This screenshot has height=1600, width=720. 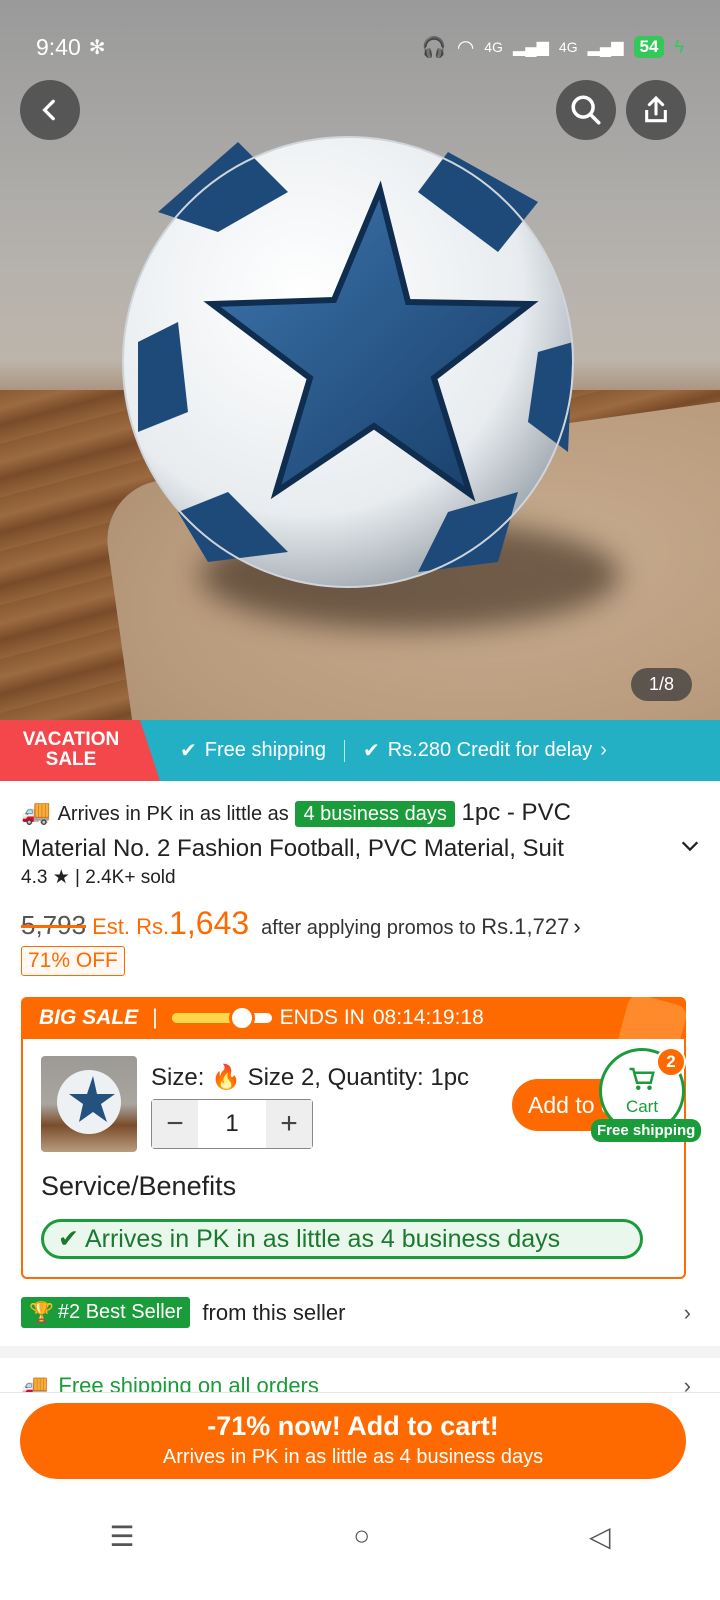 I want to click on decrement-button: −, so click(x=175, y=1124).